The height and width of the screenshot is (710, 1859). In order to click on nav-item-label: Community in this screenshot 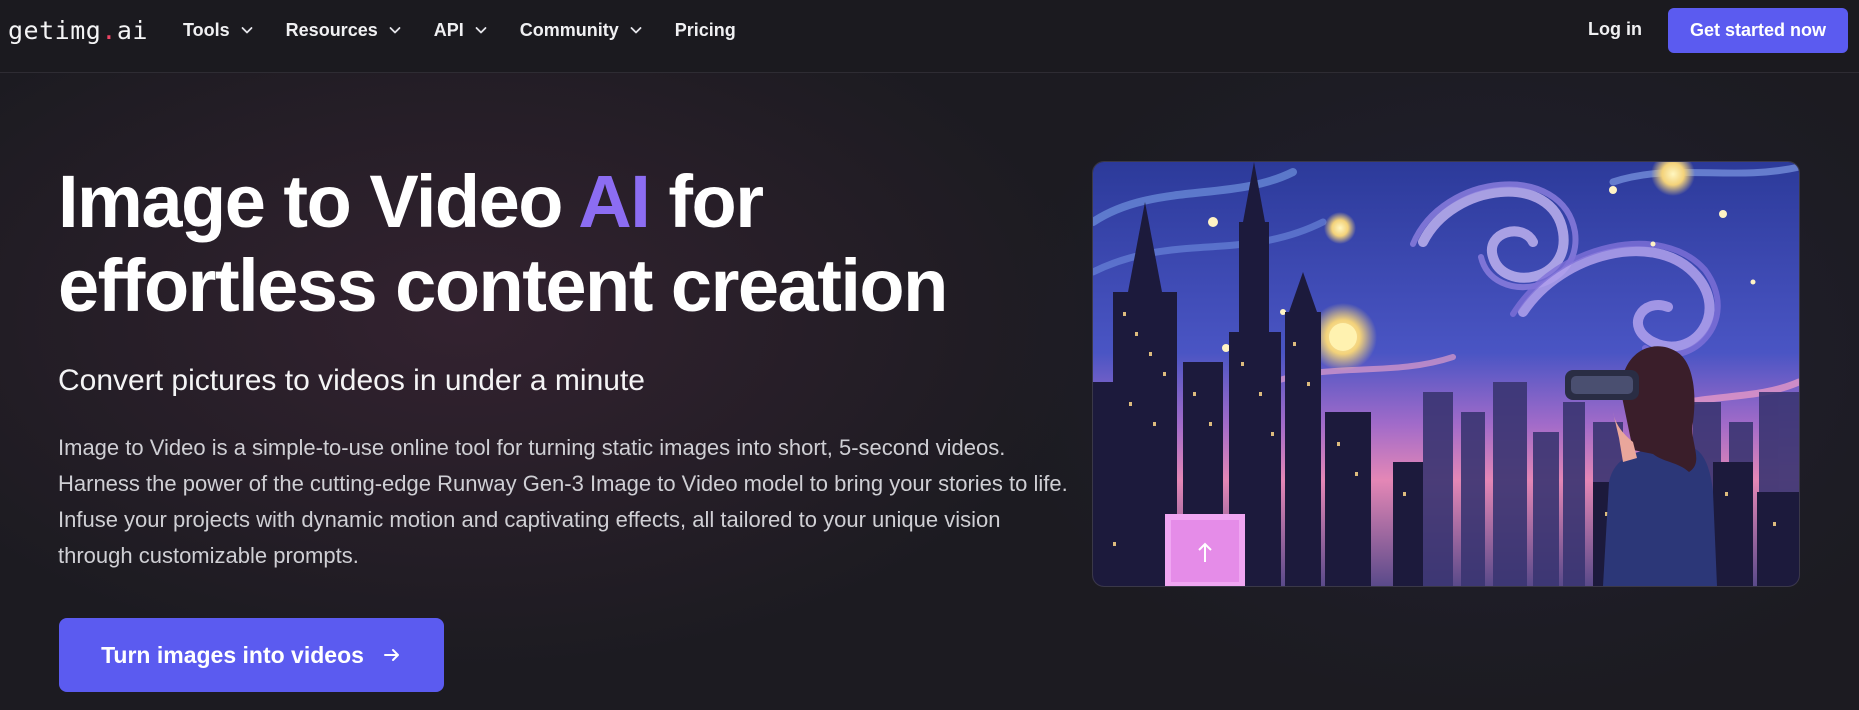, I will do `click(569, 29)`.